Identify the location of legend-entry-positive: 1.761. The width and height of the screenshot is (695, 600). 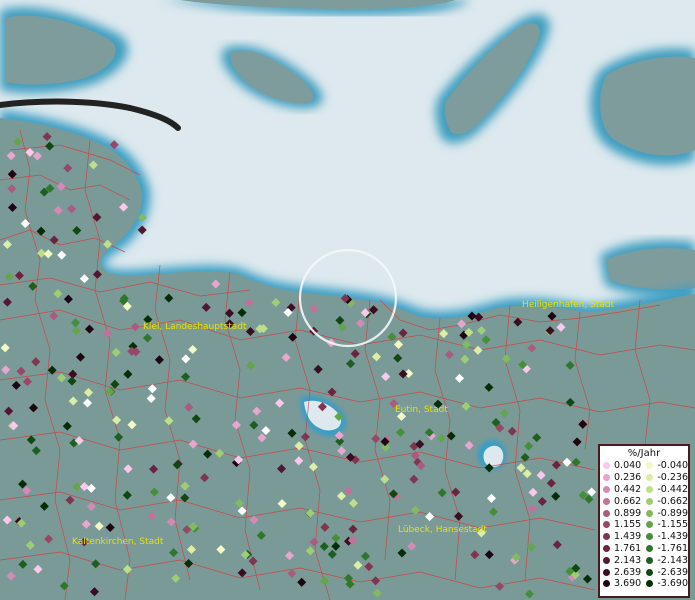
(621, 548).